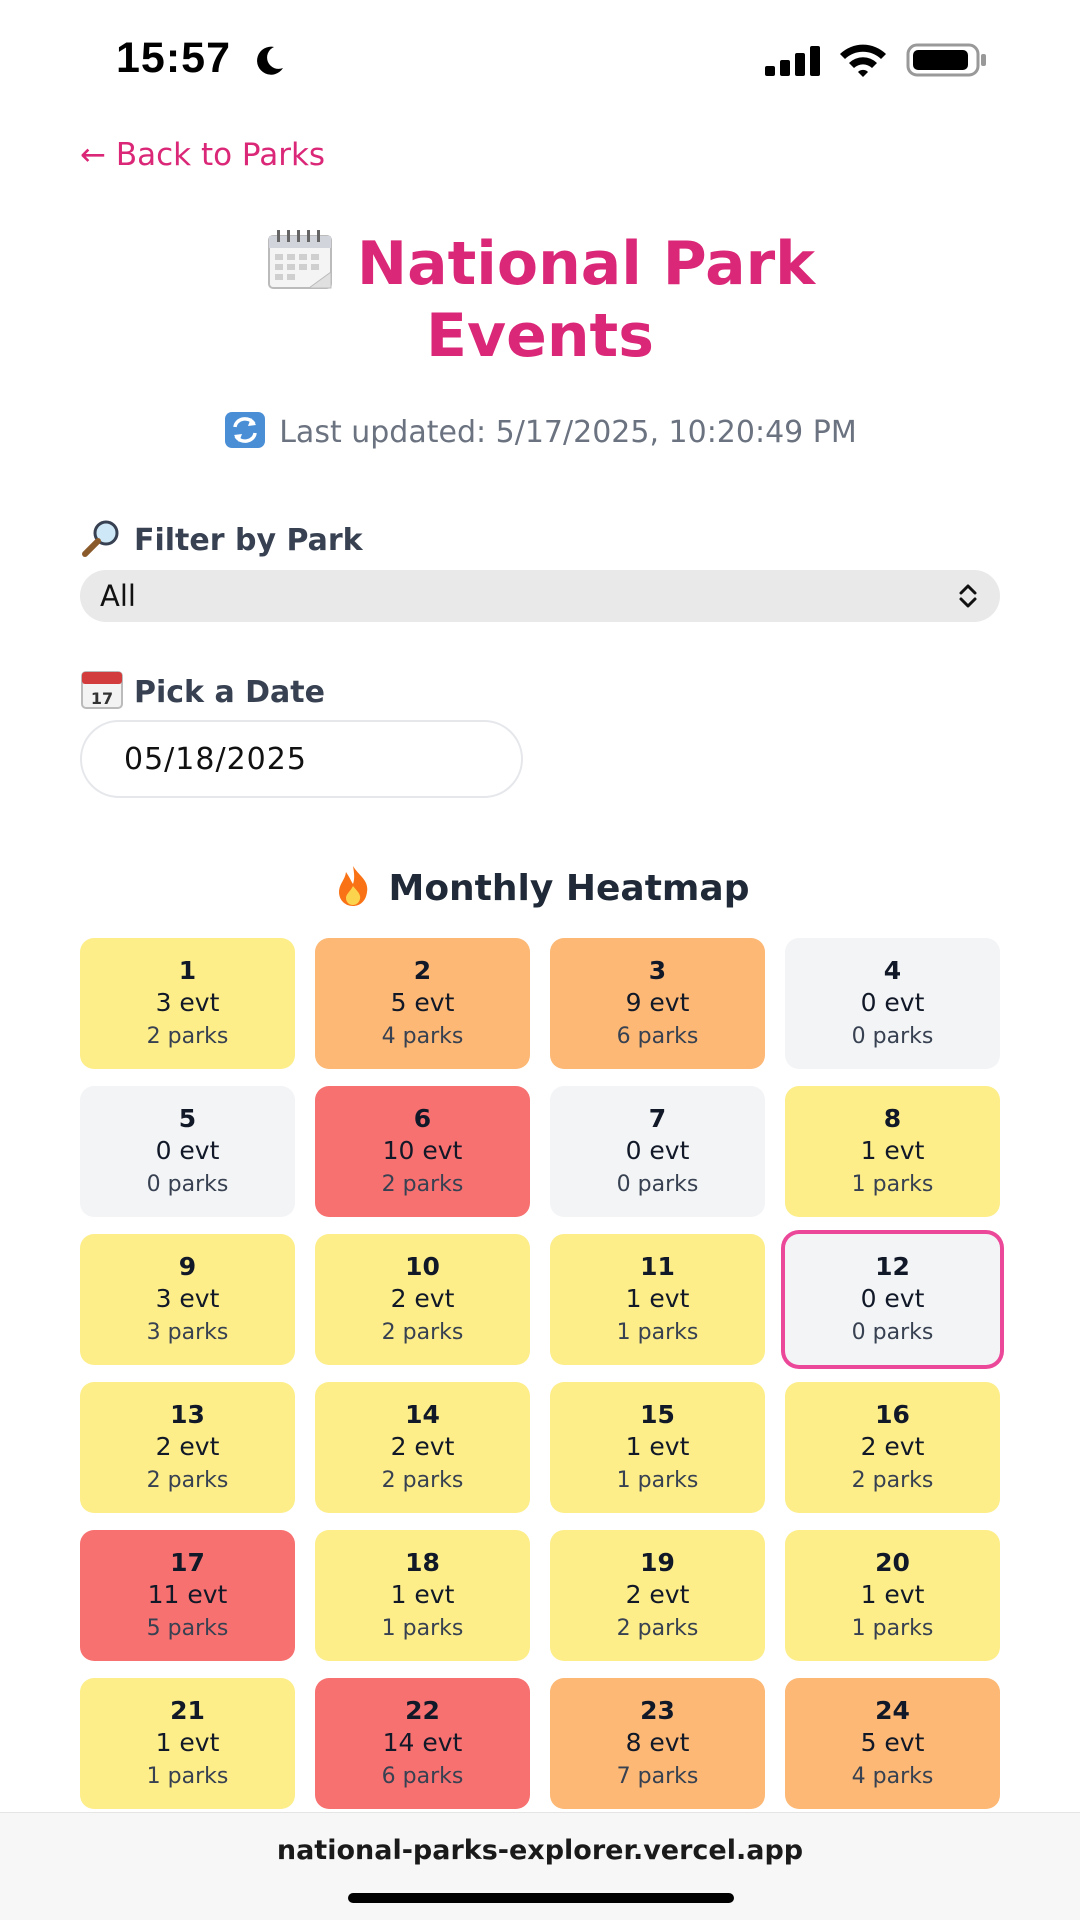 This screenshot has width=1080, height=1920. I want to click on heatmap-day-cell: 19 2 evt 2 parks, so click(657, 1595).